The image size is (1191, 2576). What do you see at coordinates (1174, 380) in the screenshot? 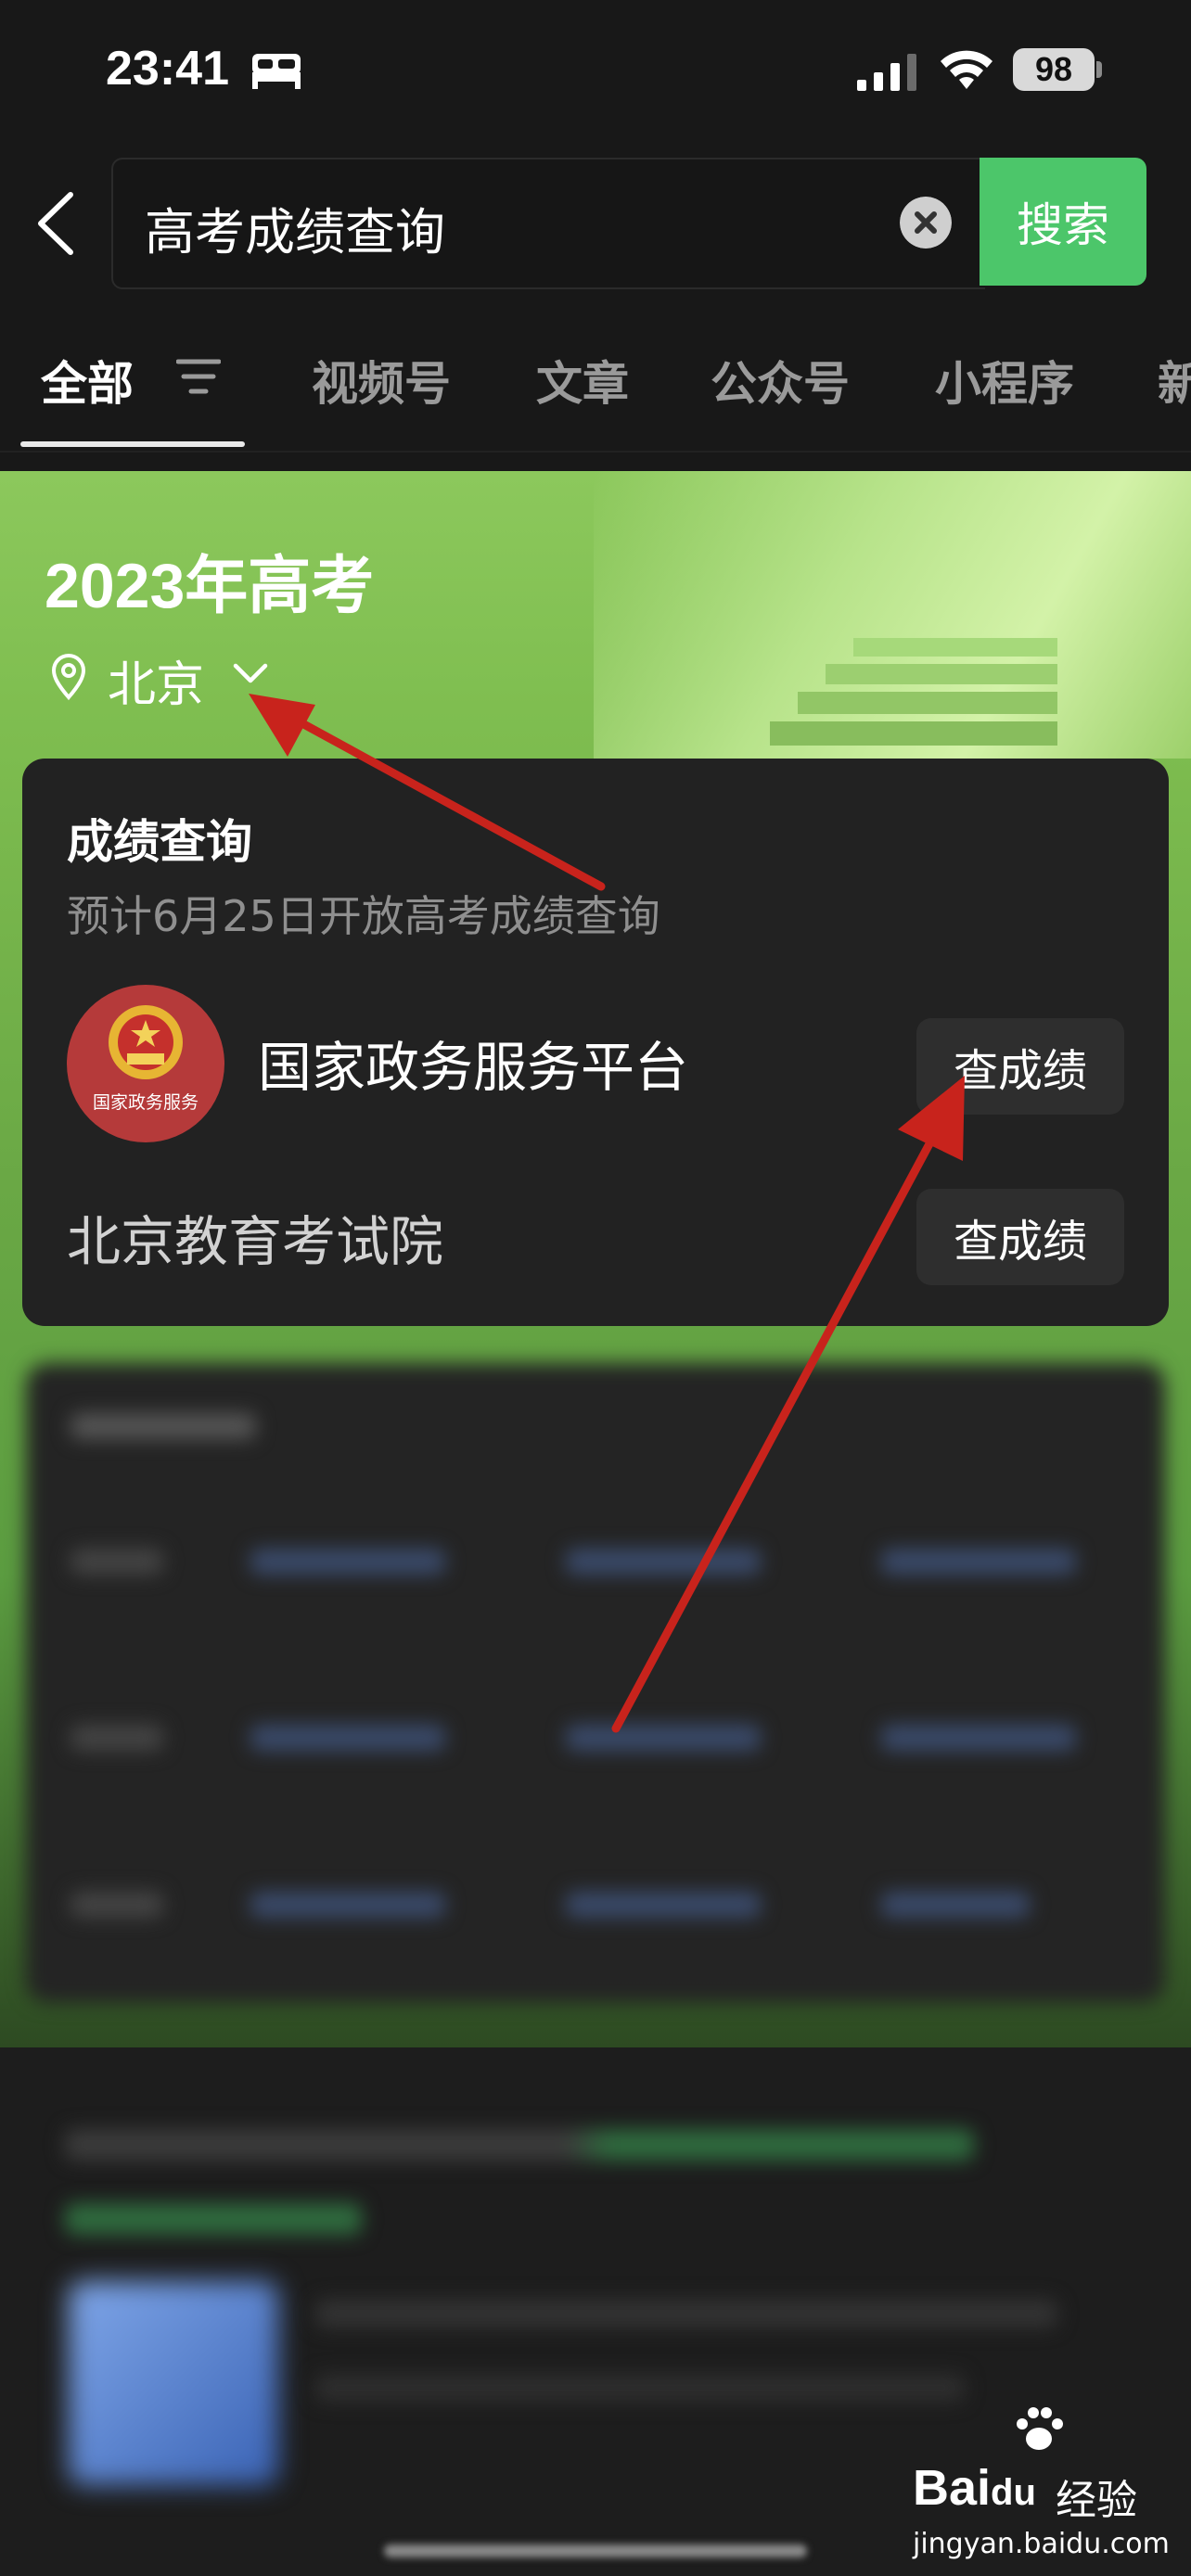
I see `tab-more: 新` at bounding box center [1174, 380].